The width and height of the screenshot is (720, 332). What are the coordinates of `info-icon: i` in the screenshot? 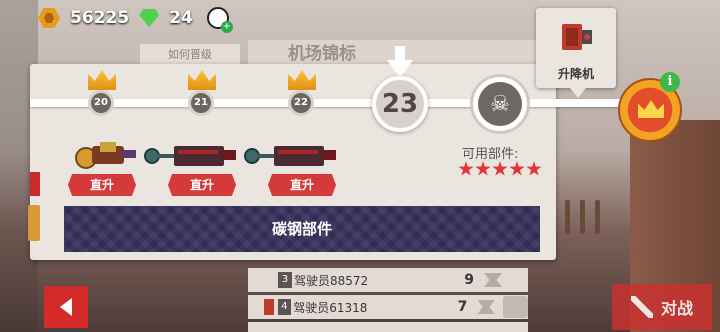 It's located at (670, 82).